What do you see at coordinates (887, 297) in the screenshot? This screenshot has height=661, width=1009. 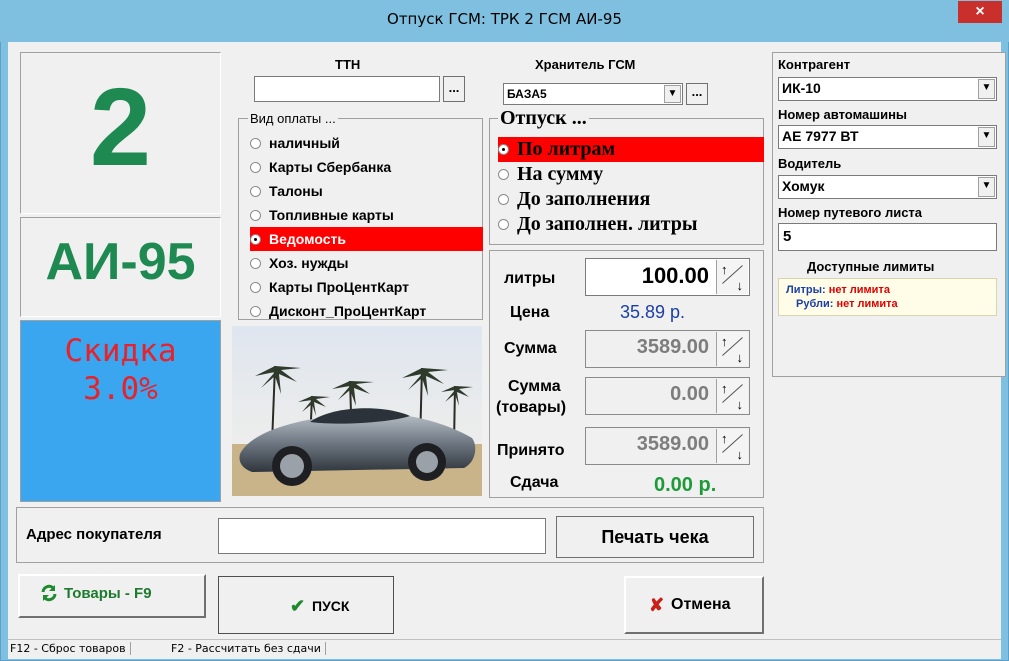 I see `limits-box: Литры: нет лимита Рубли: нет лимита` at bounding box center [887, 297].